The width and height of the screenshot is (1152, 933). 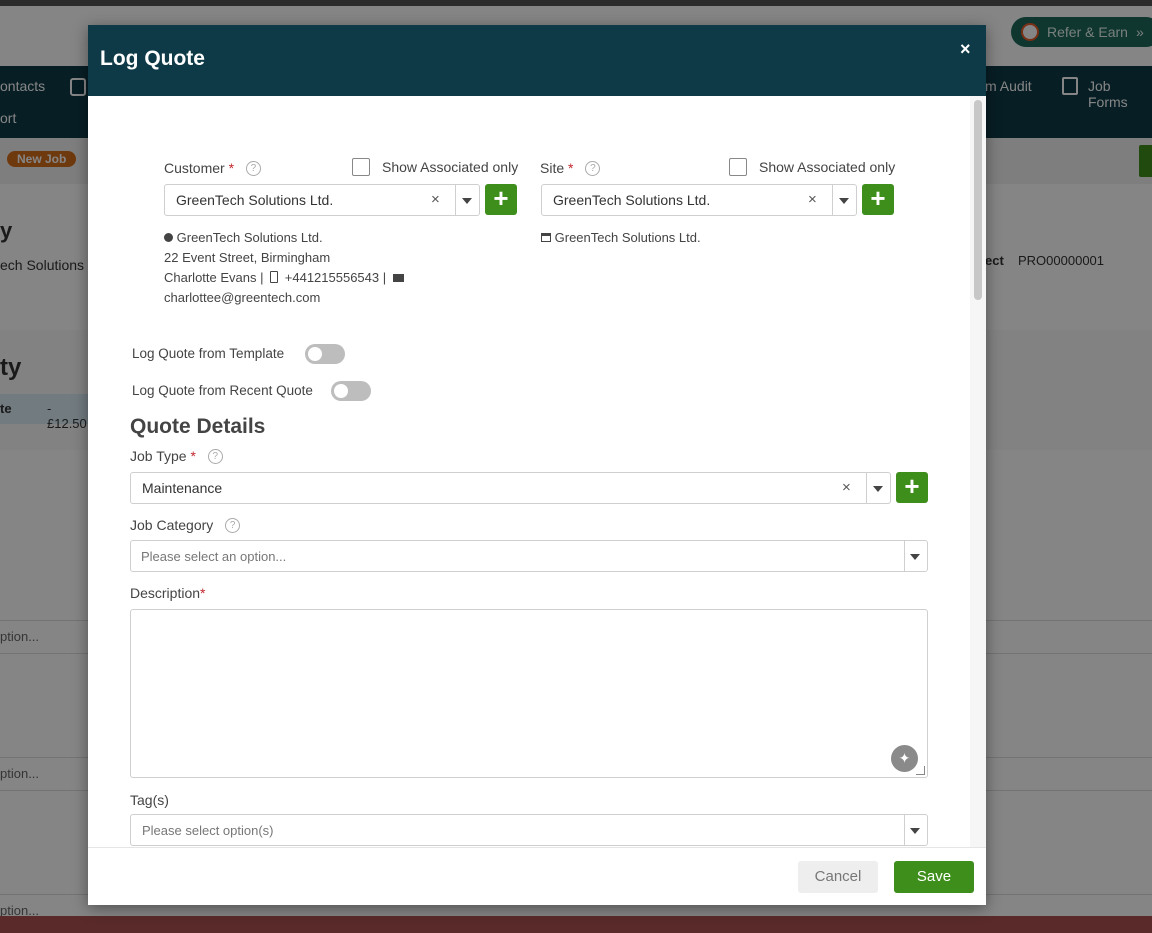 I want to click on site-details: GreenTech Solutions Ltd., so click(x=621, y=238).